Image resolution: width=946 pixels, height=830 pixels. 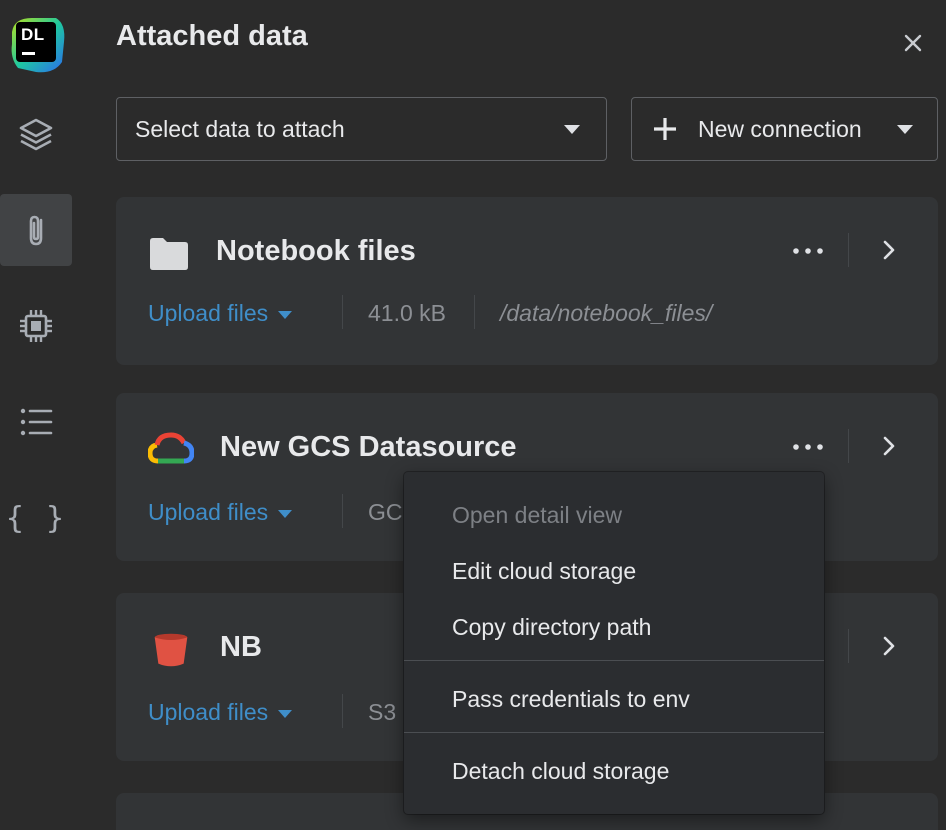 I want to click on sidebar-item-compute, so click(x=36, y=326).